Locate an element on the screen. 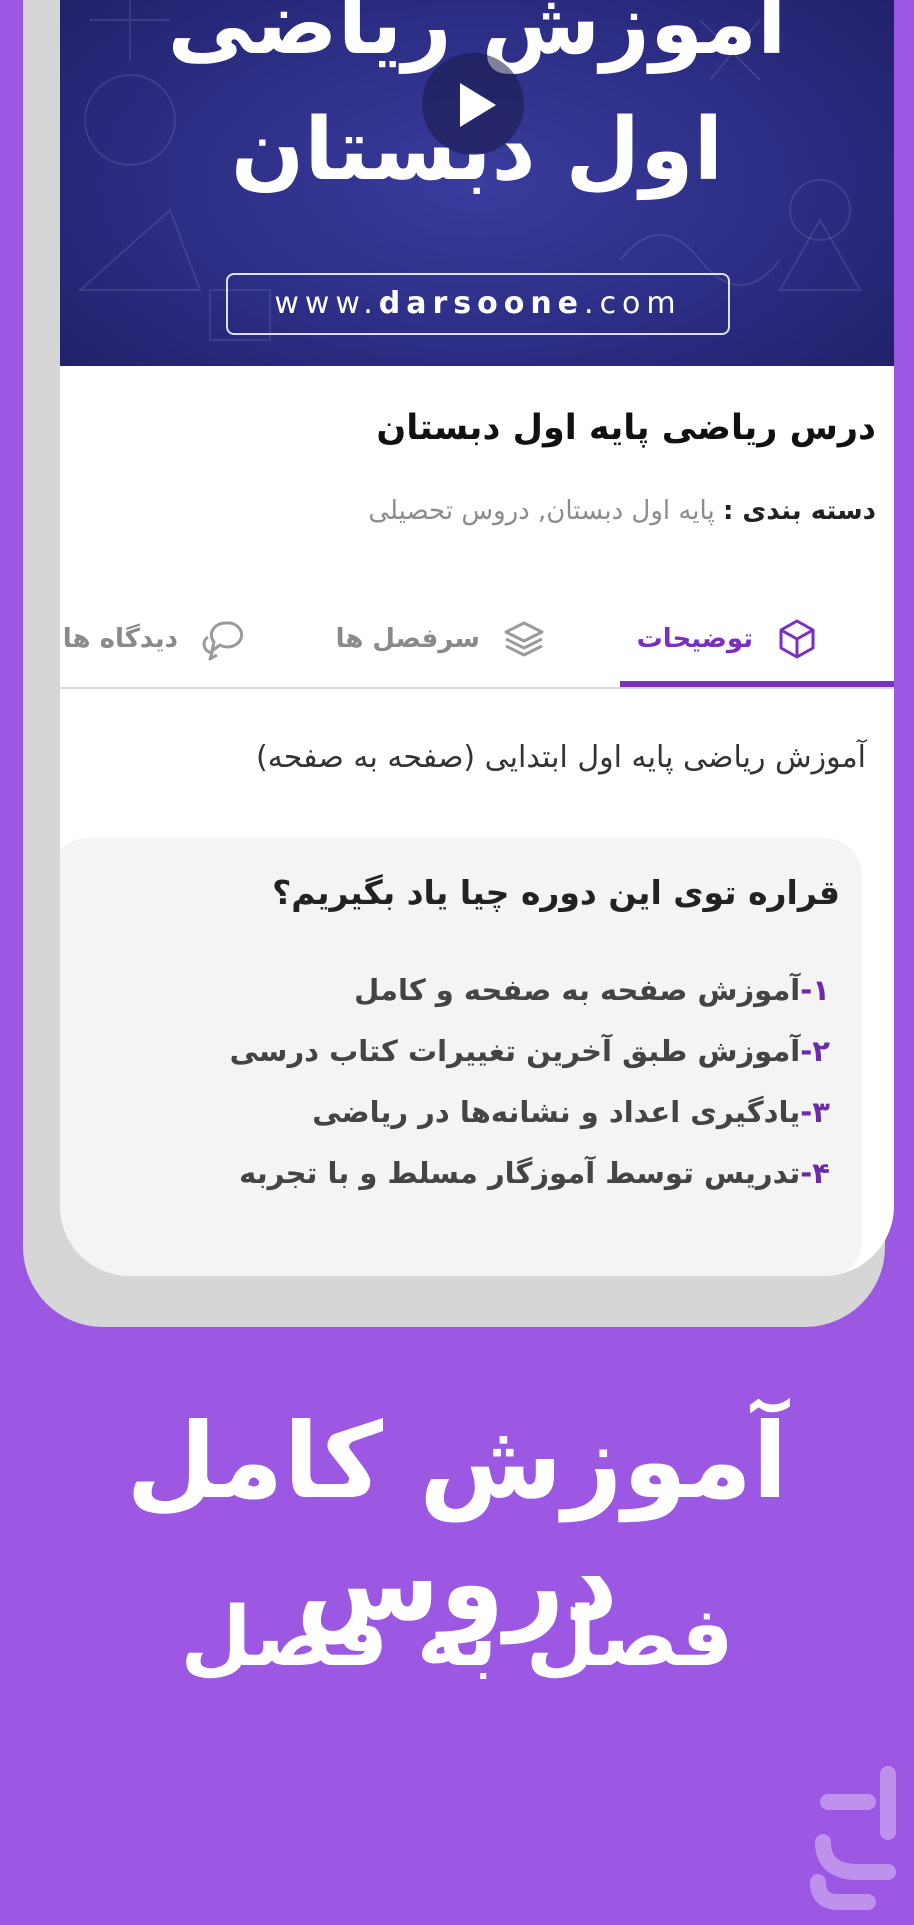 Image resolution: width=914 pixels, height=1925 pixels. tab-reviews: دیدگاه ها is located at coordinates (153, 638).